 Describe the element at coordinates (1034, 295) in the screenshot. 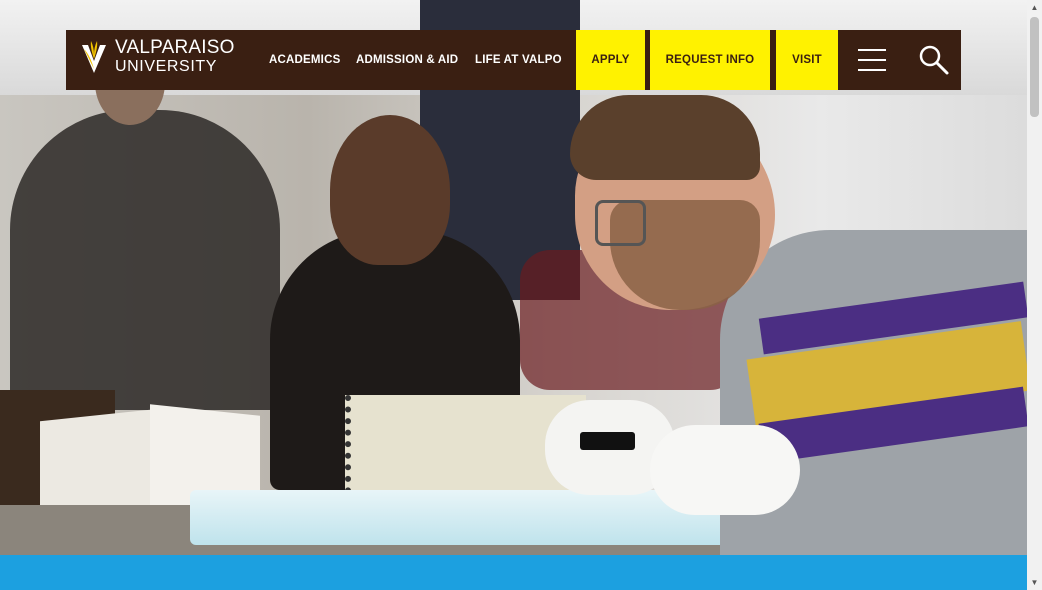

I see `page-scrollbar: ▲ ▼` at that location.